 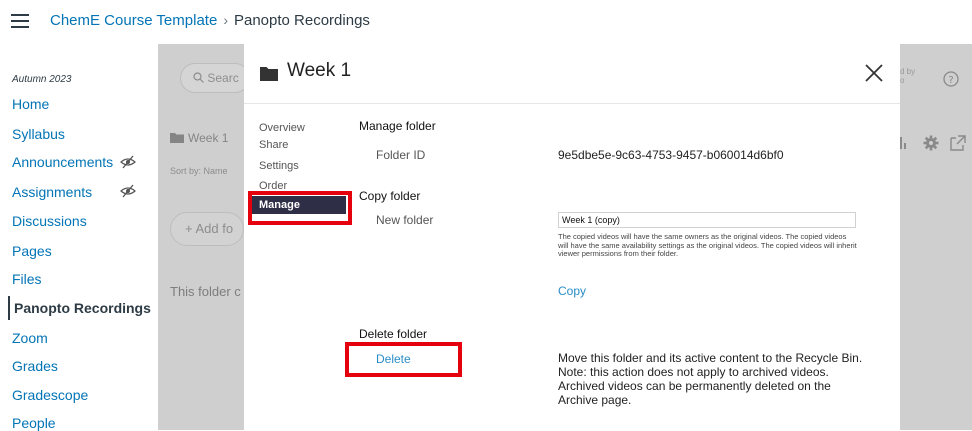 What do you see at coordinates (301, 20) in the screenshot?
I see `breadcrumb-current: Panopto Recordings` at bounding box center [301, 20].